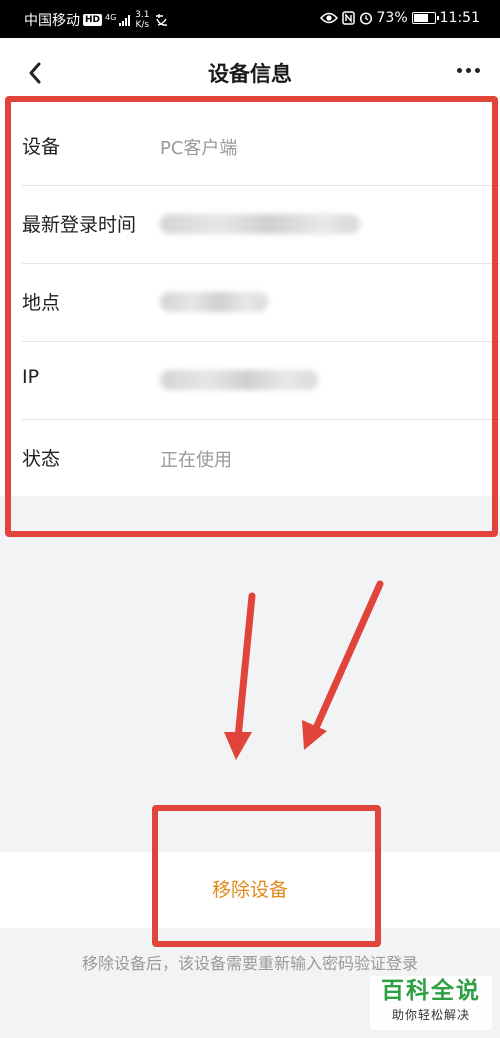 The height and width of the screenshot is (1038, 500). I want to click on eye-icon, so click(328, 18).